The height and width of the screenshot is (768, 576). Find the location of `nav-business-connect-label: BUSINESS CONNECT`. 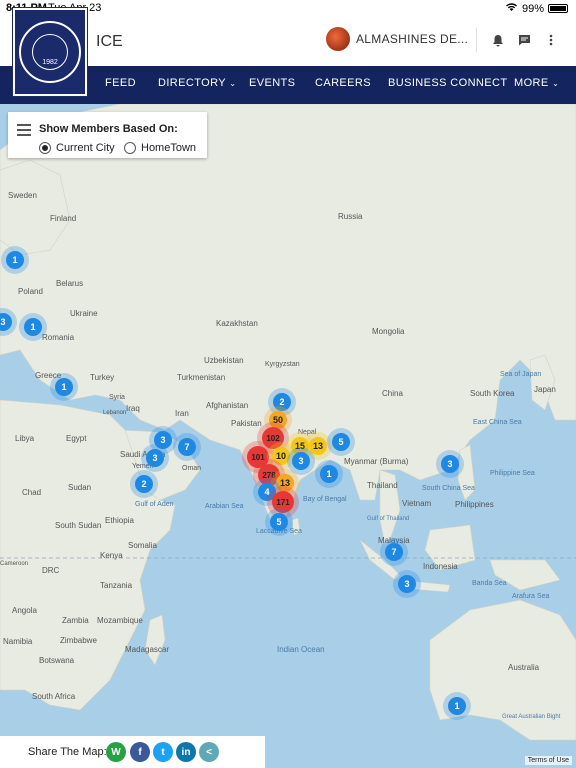

nav-business-connect-label: BUSINESS CONNECT is located at coordinates (448, 83).